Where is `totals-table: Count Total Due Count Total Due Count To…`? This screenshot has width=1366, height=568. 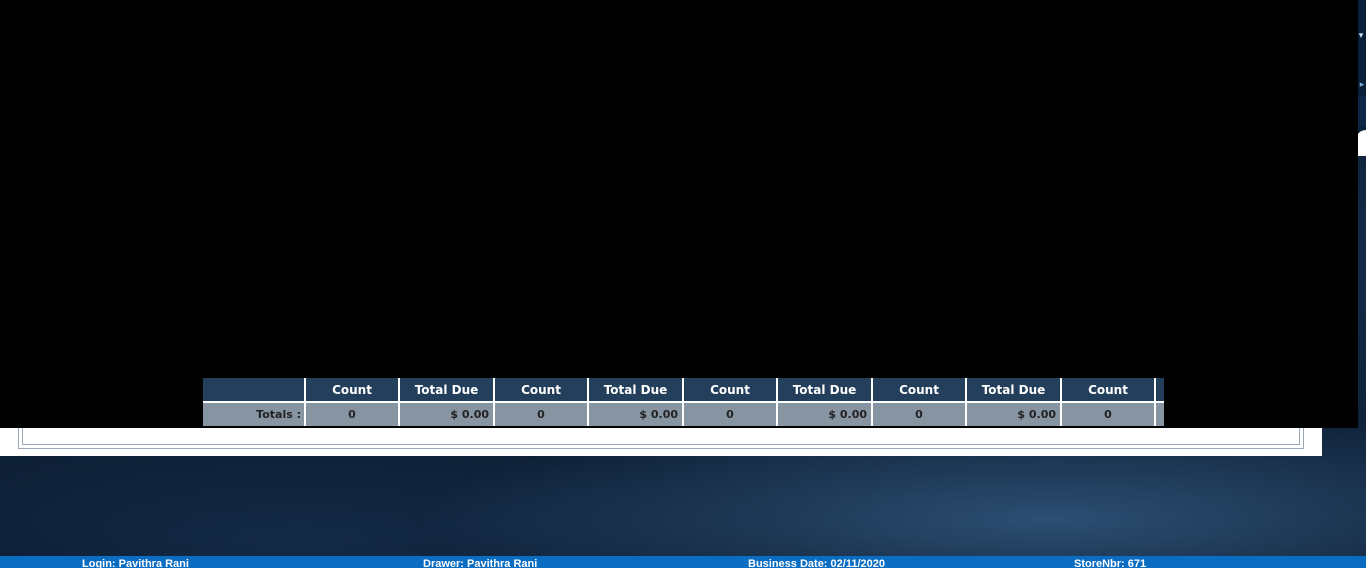
totals-table: Count Total Due Count Total Due Count To… is located at coordinates (683, 402).